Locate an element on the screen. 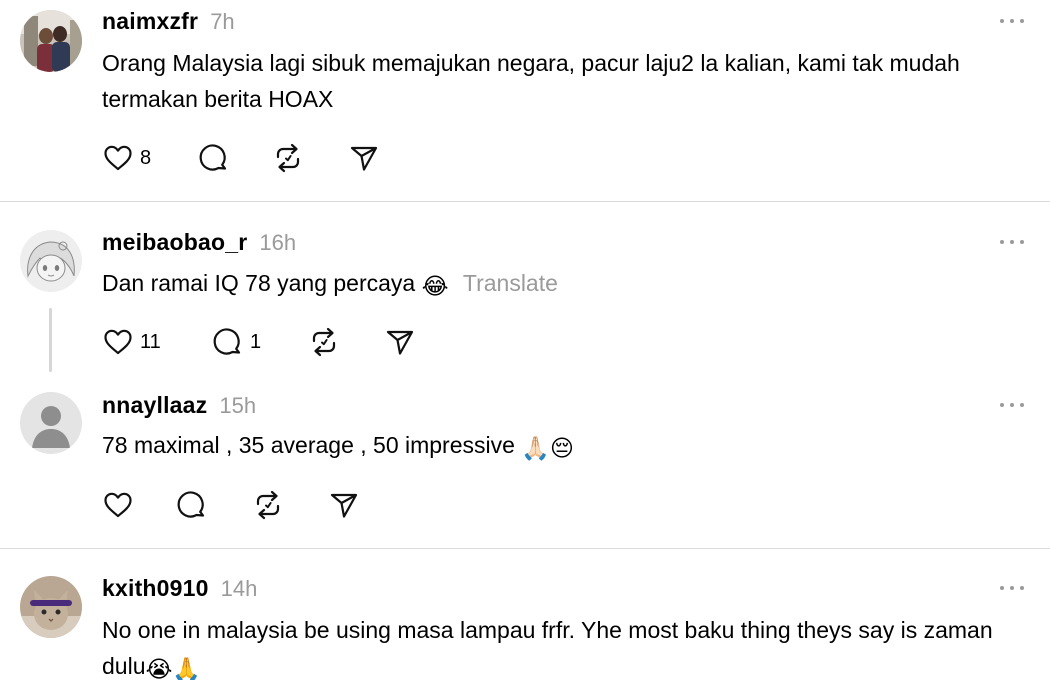 This screenshot has width=1050, height=680. emoji: 🙏🏻😔 is located at coordinates (547, 448).